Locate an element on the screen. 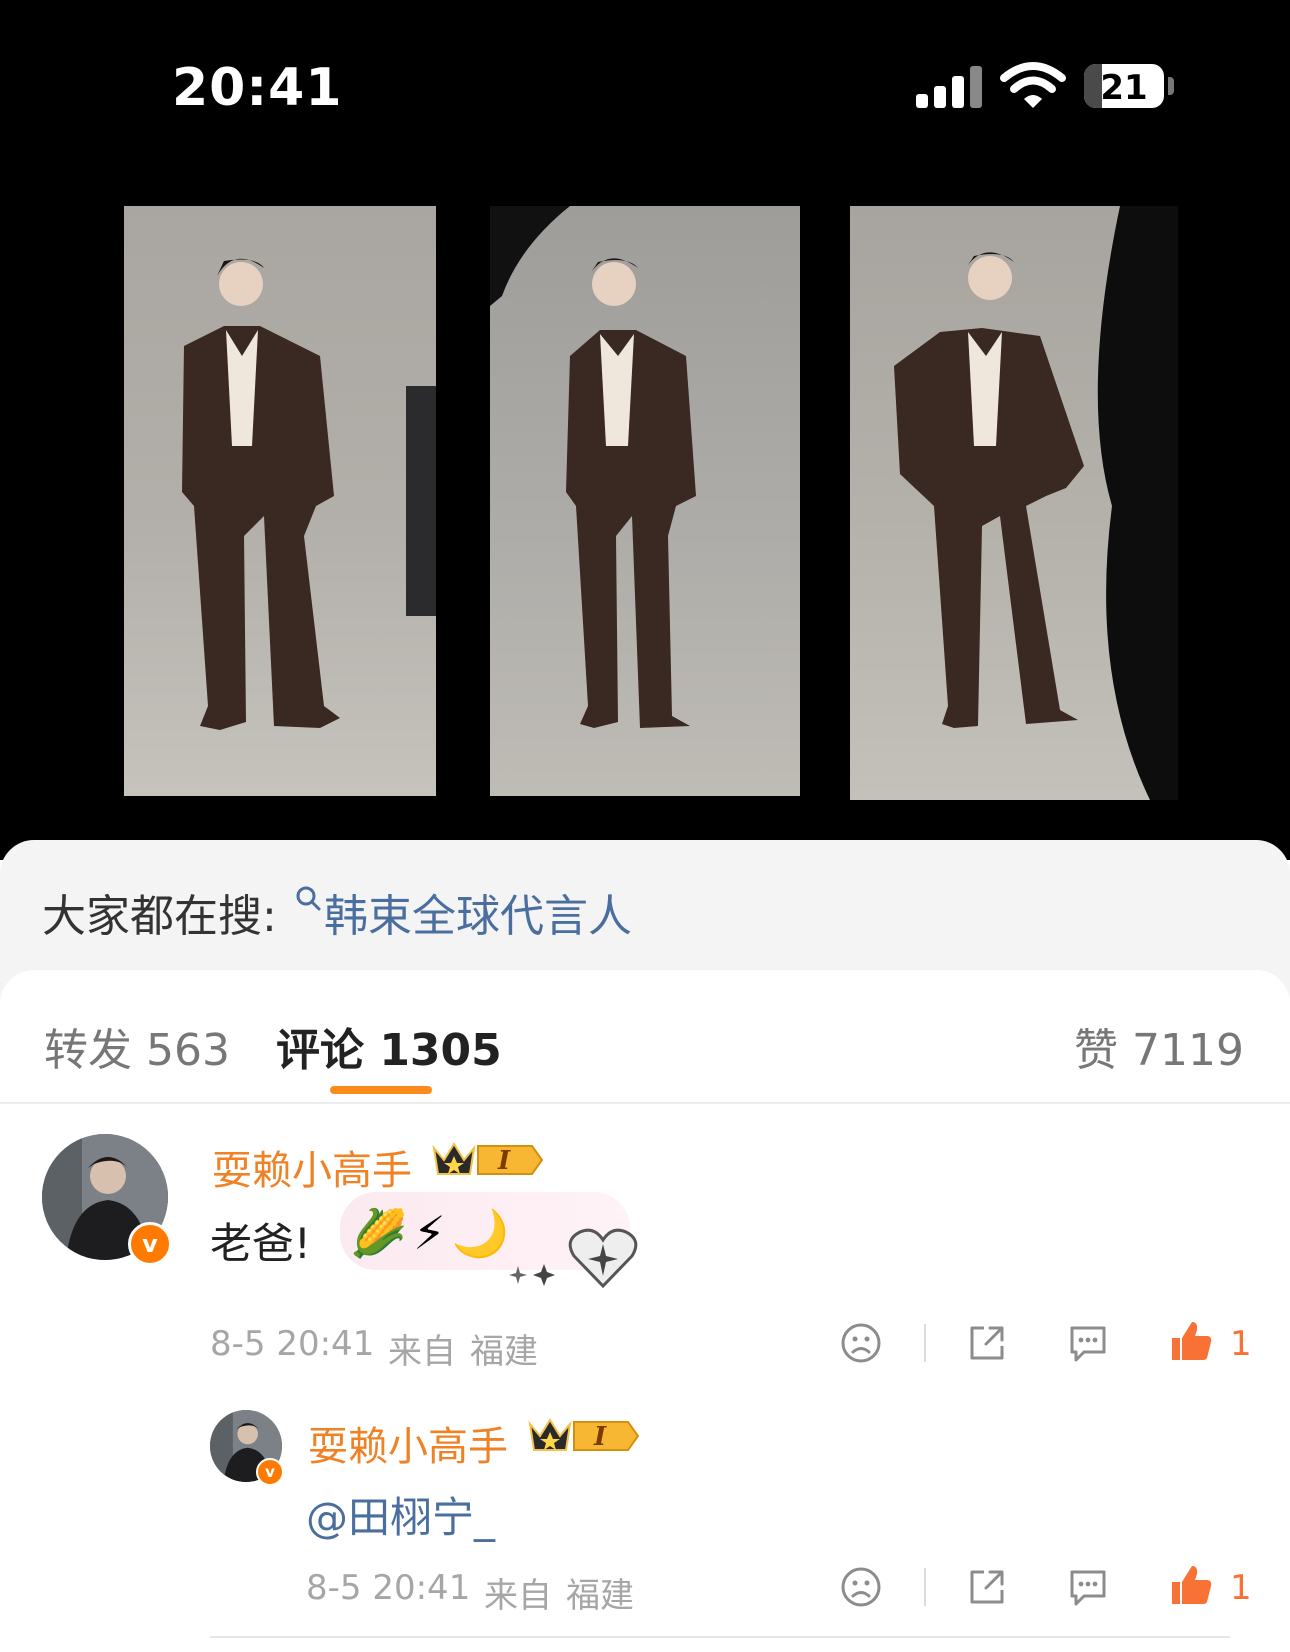 Image resolution: width=1290 pixels, height=1652 pixels. battery-icon: 21 is located at coordinates (1124, 86).